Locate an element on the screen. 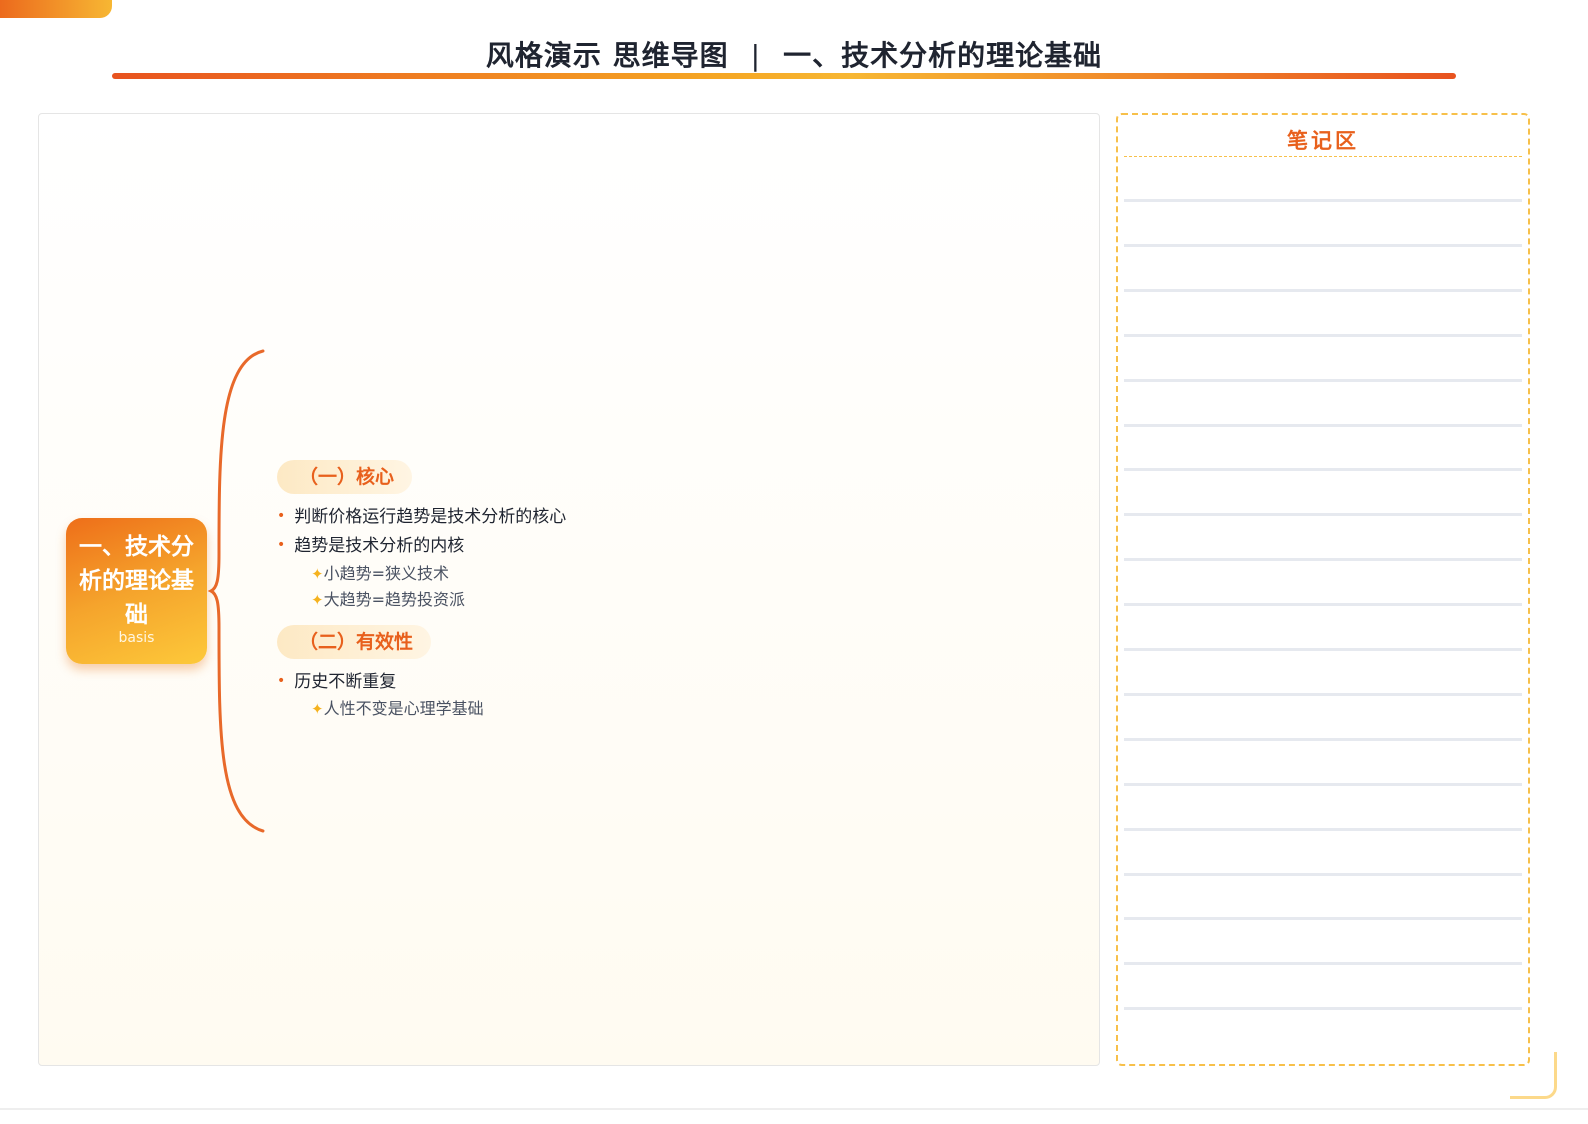  bottom-divider is located at coordinates (794, 1109).